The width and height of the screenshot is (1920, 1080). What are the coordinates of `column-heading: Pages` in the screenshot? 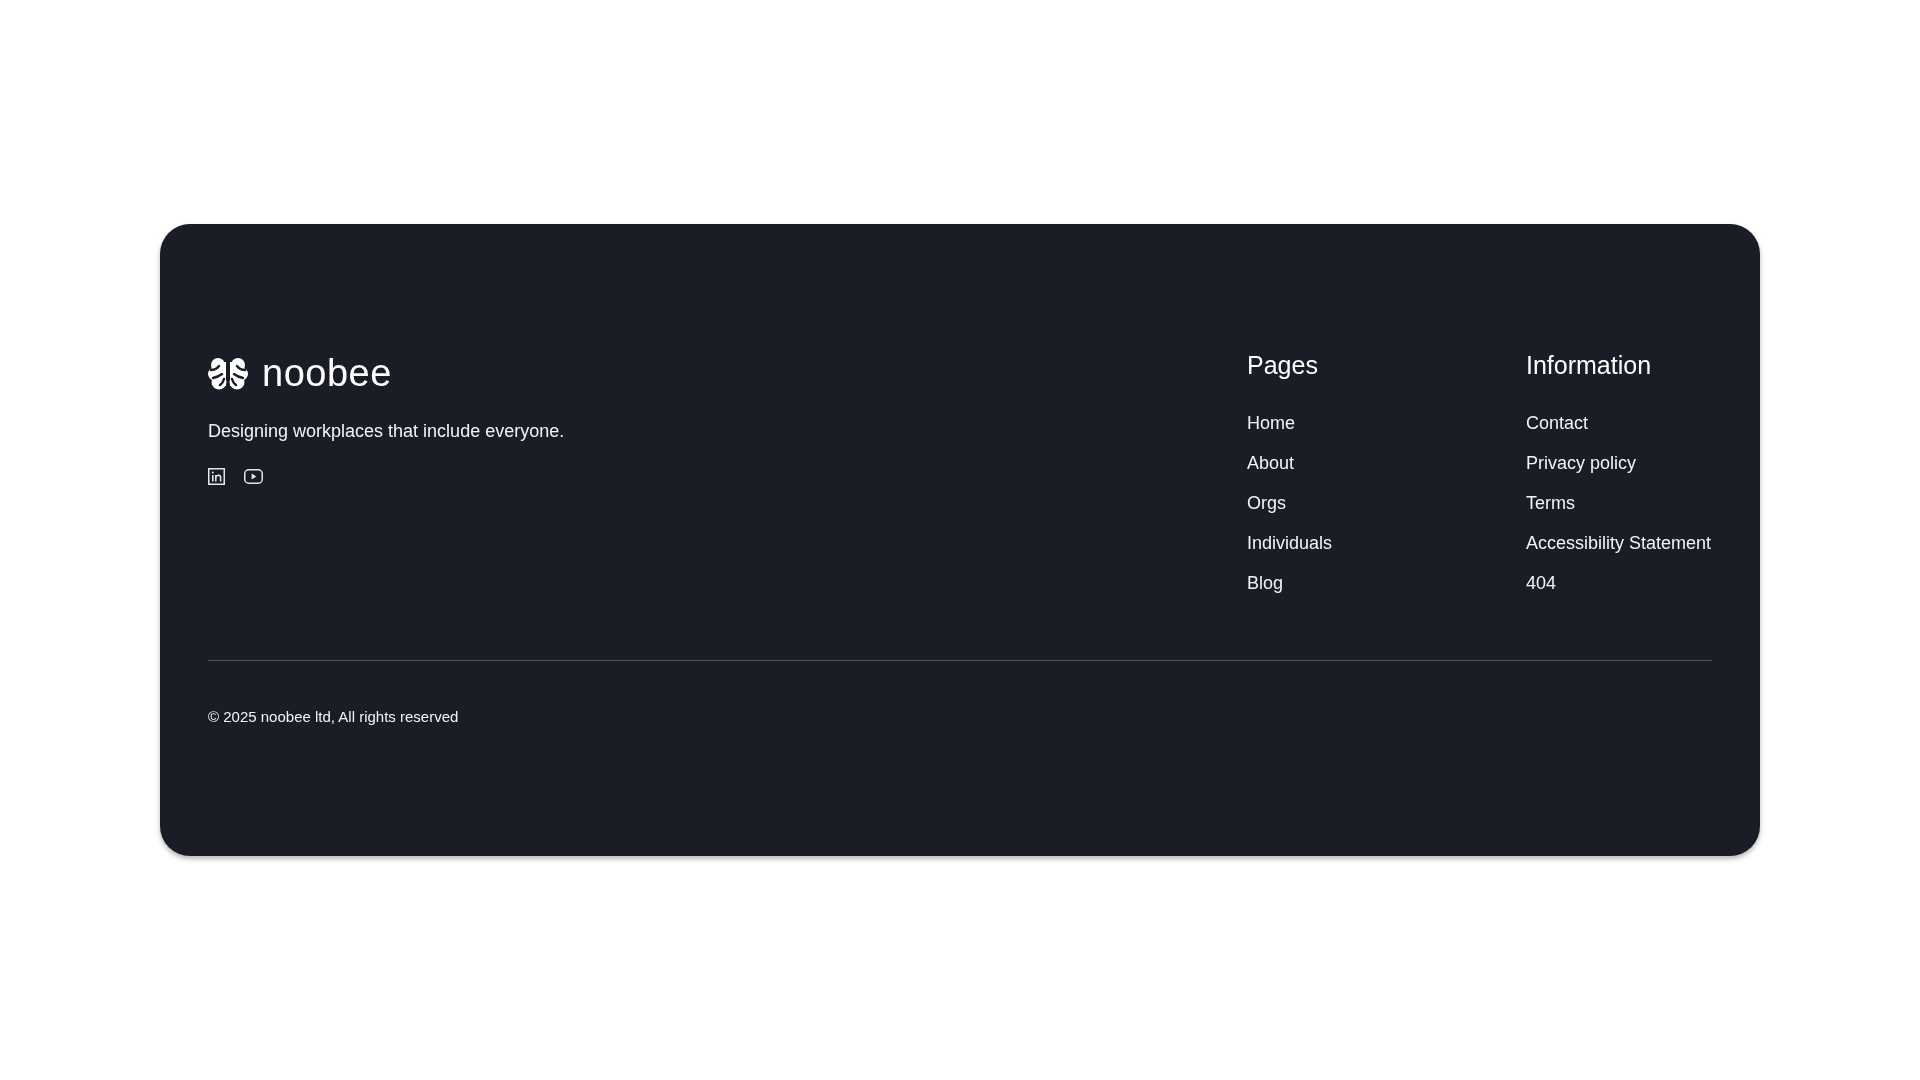 It's located at (1282, 365).